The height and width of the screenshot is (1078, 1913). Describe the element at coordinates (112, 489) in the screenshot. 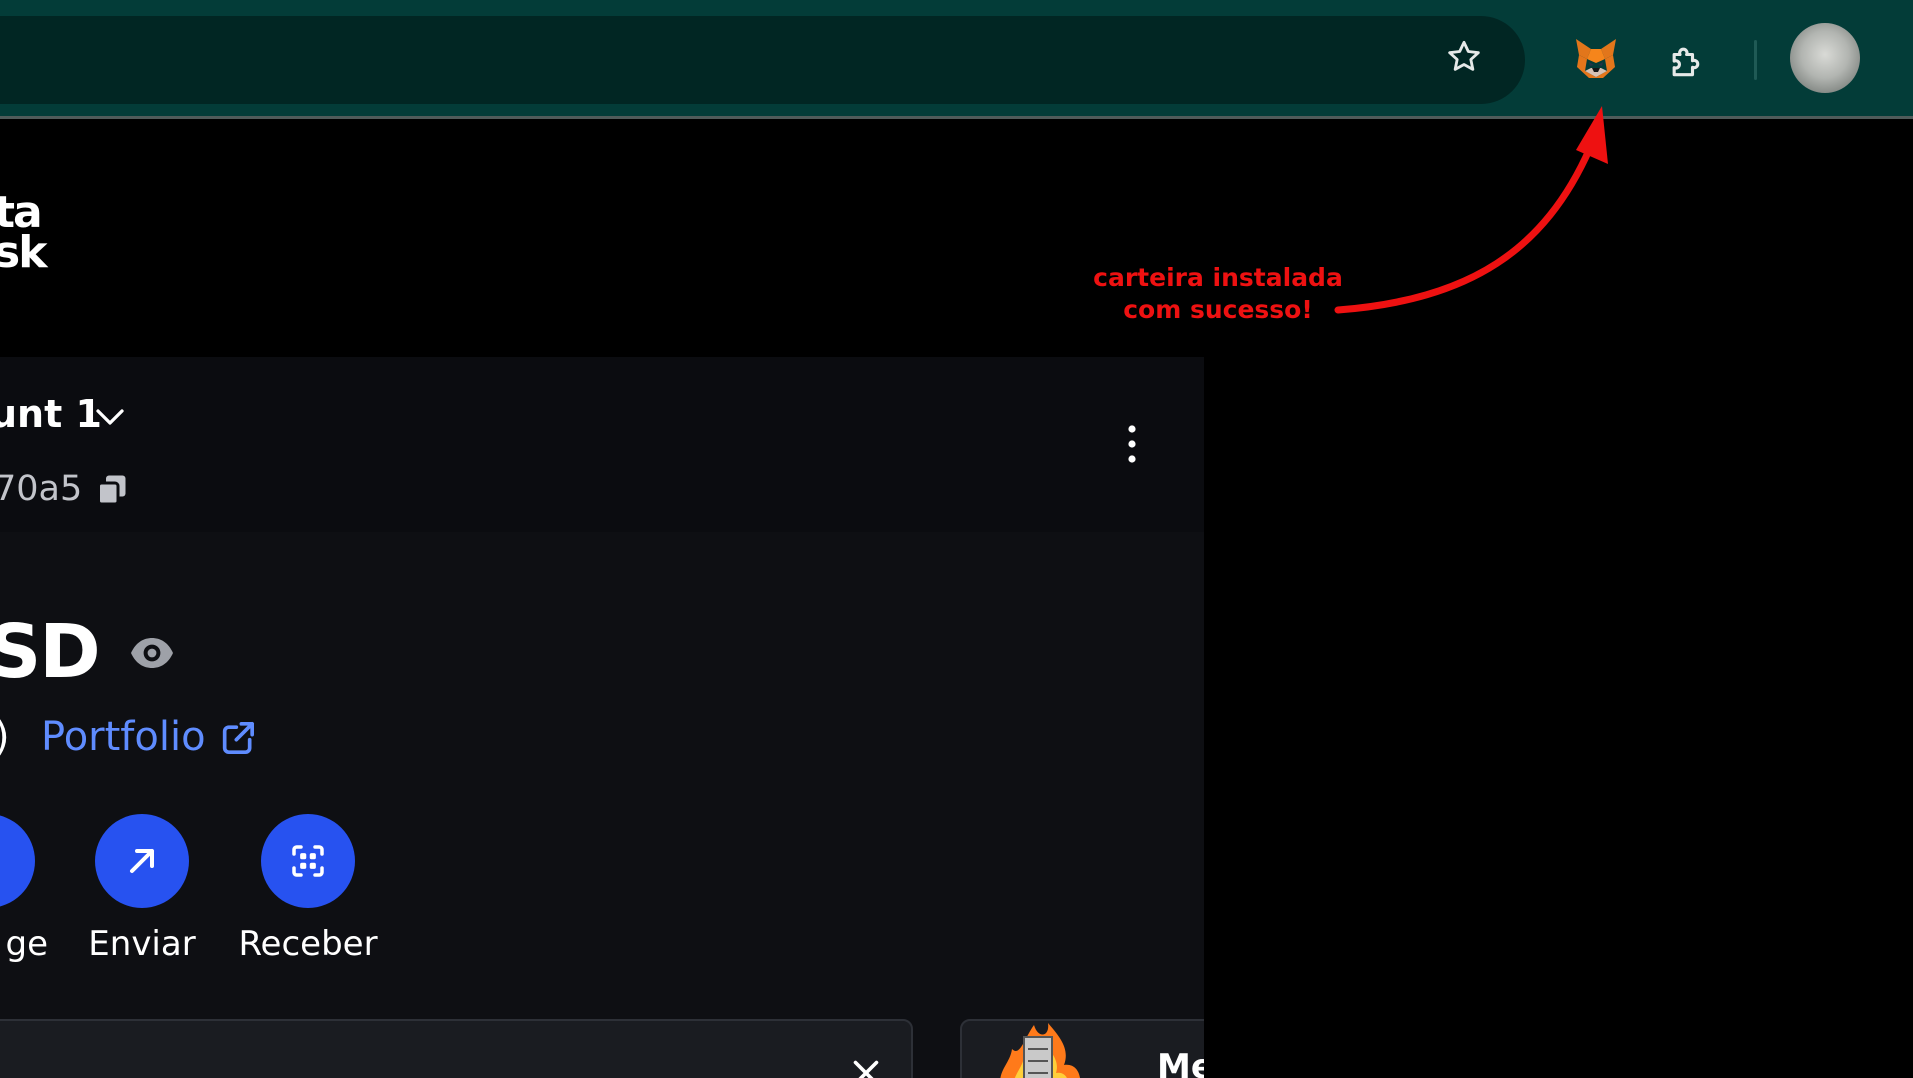

I see `copy-icon` at that location.